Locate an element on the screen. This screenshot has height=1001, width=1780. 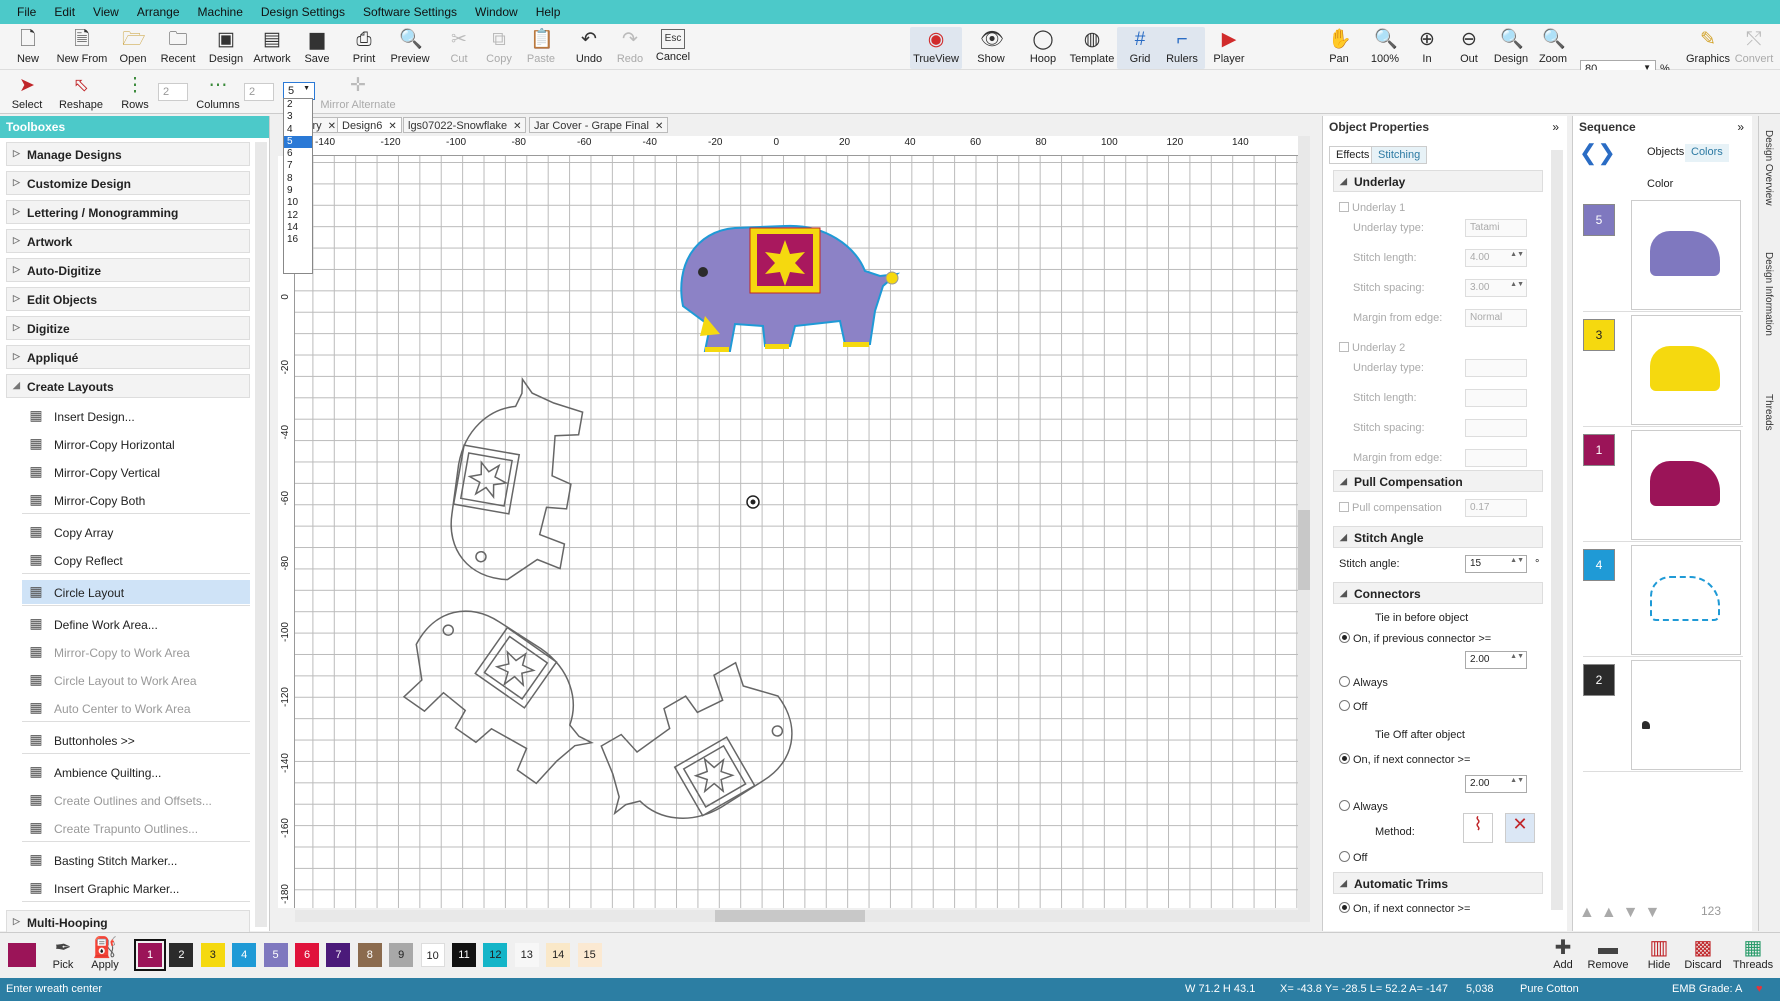
toolbox-section: Appliqué is located at coordinates (128, 357).